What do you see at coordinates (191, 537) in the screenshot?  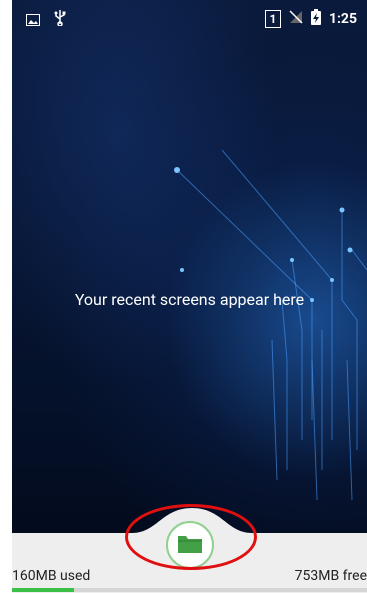 I see `highlight-annotation-circle` at bounding box center [191, 537].